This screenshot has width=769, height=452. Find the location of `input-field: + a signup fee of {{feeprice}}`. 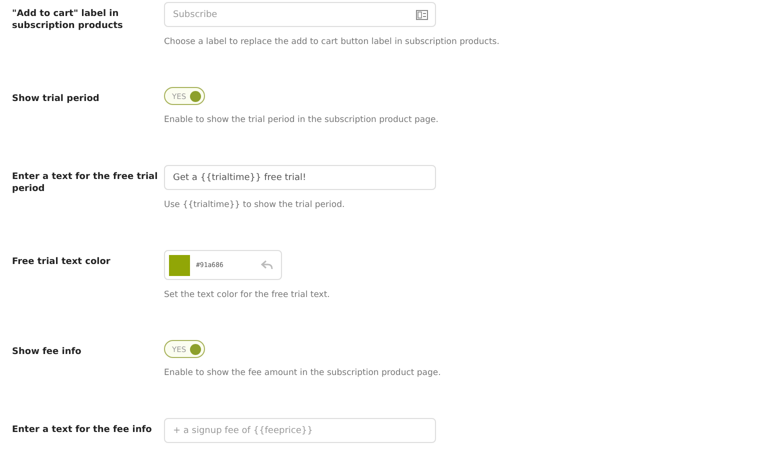

input-field: + a signup fee of {{feeprice}} is located at coordinates (300, 430).